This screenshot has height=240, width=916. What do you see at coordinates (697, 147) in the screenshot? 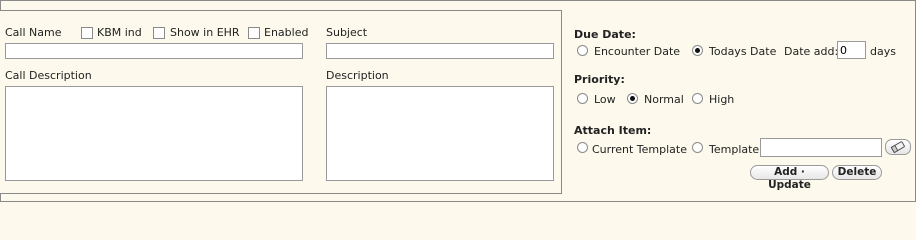
I see `template-radio` at bounding box center [697, 147].